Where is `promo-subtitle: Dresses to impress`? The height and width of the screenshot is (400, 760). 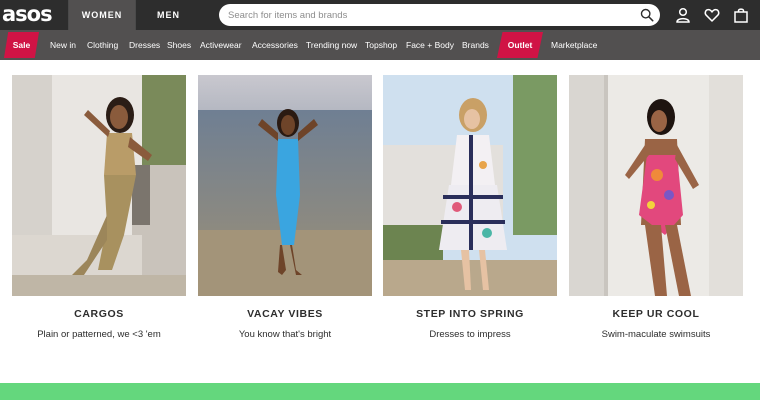
promo-subtitle: Dresses to impress is located at coordinates (470, 334).